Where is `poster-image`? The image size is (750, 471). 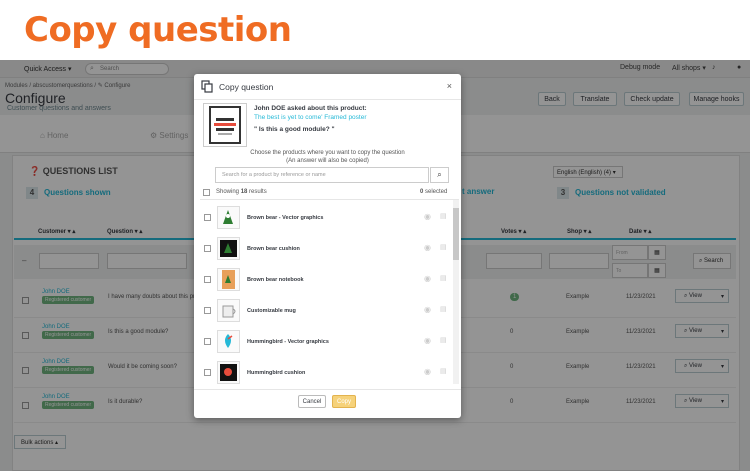
poster-image is located at coordinates (225, 125).